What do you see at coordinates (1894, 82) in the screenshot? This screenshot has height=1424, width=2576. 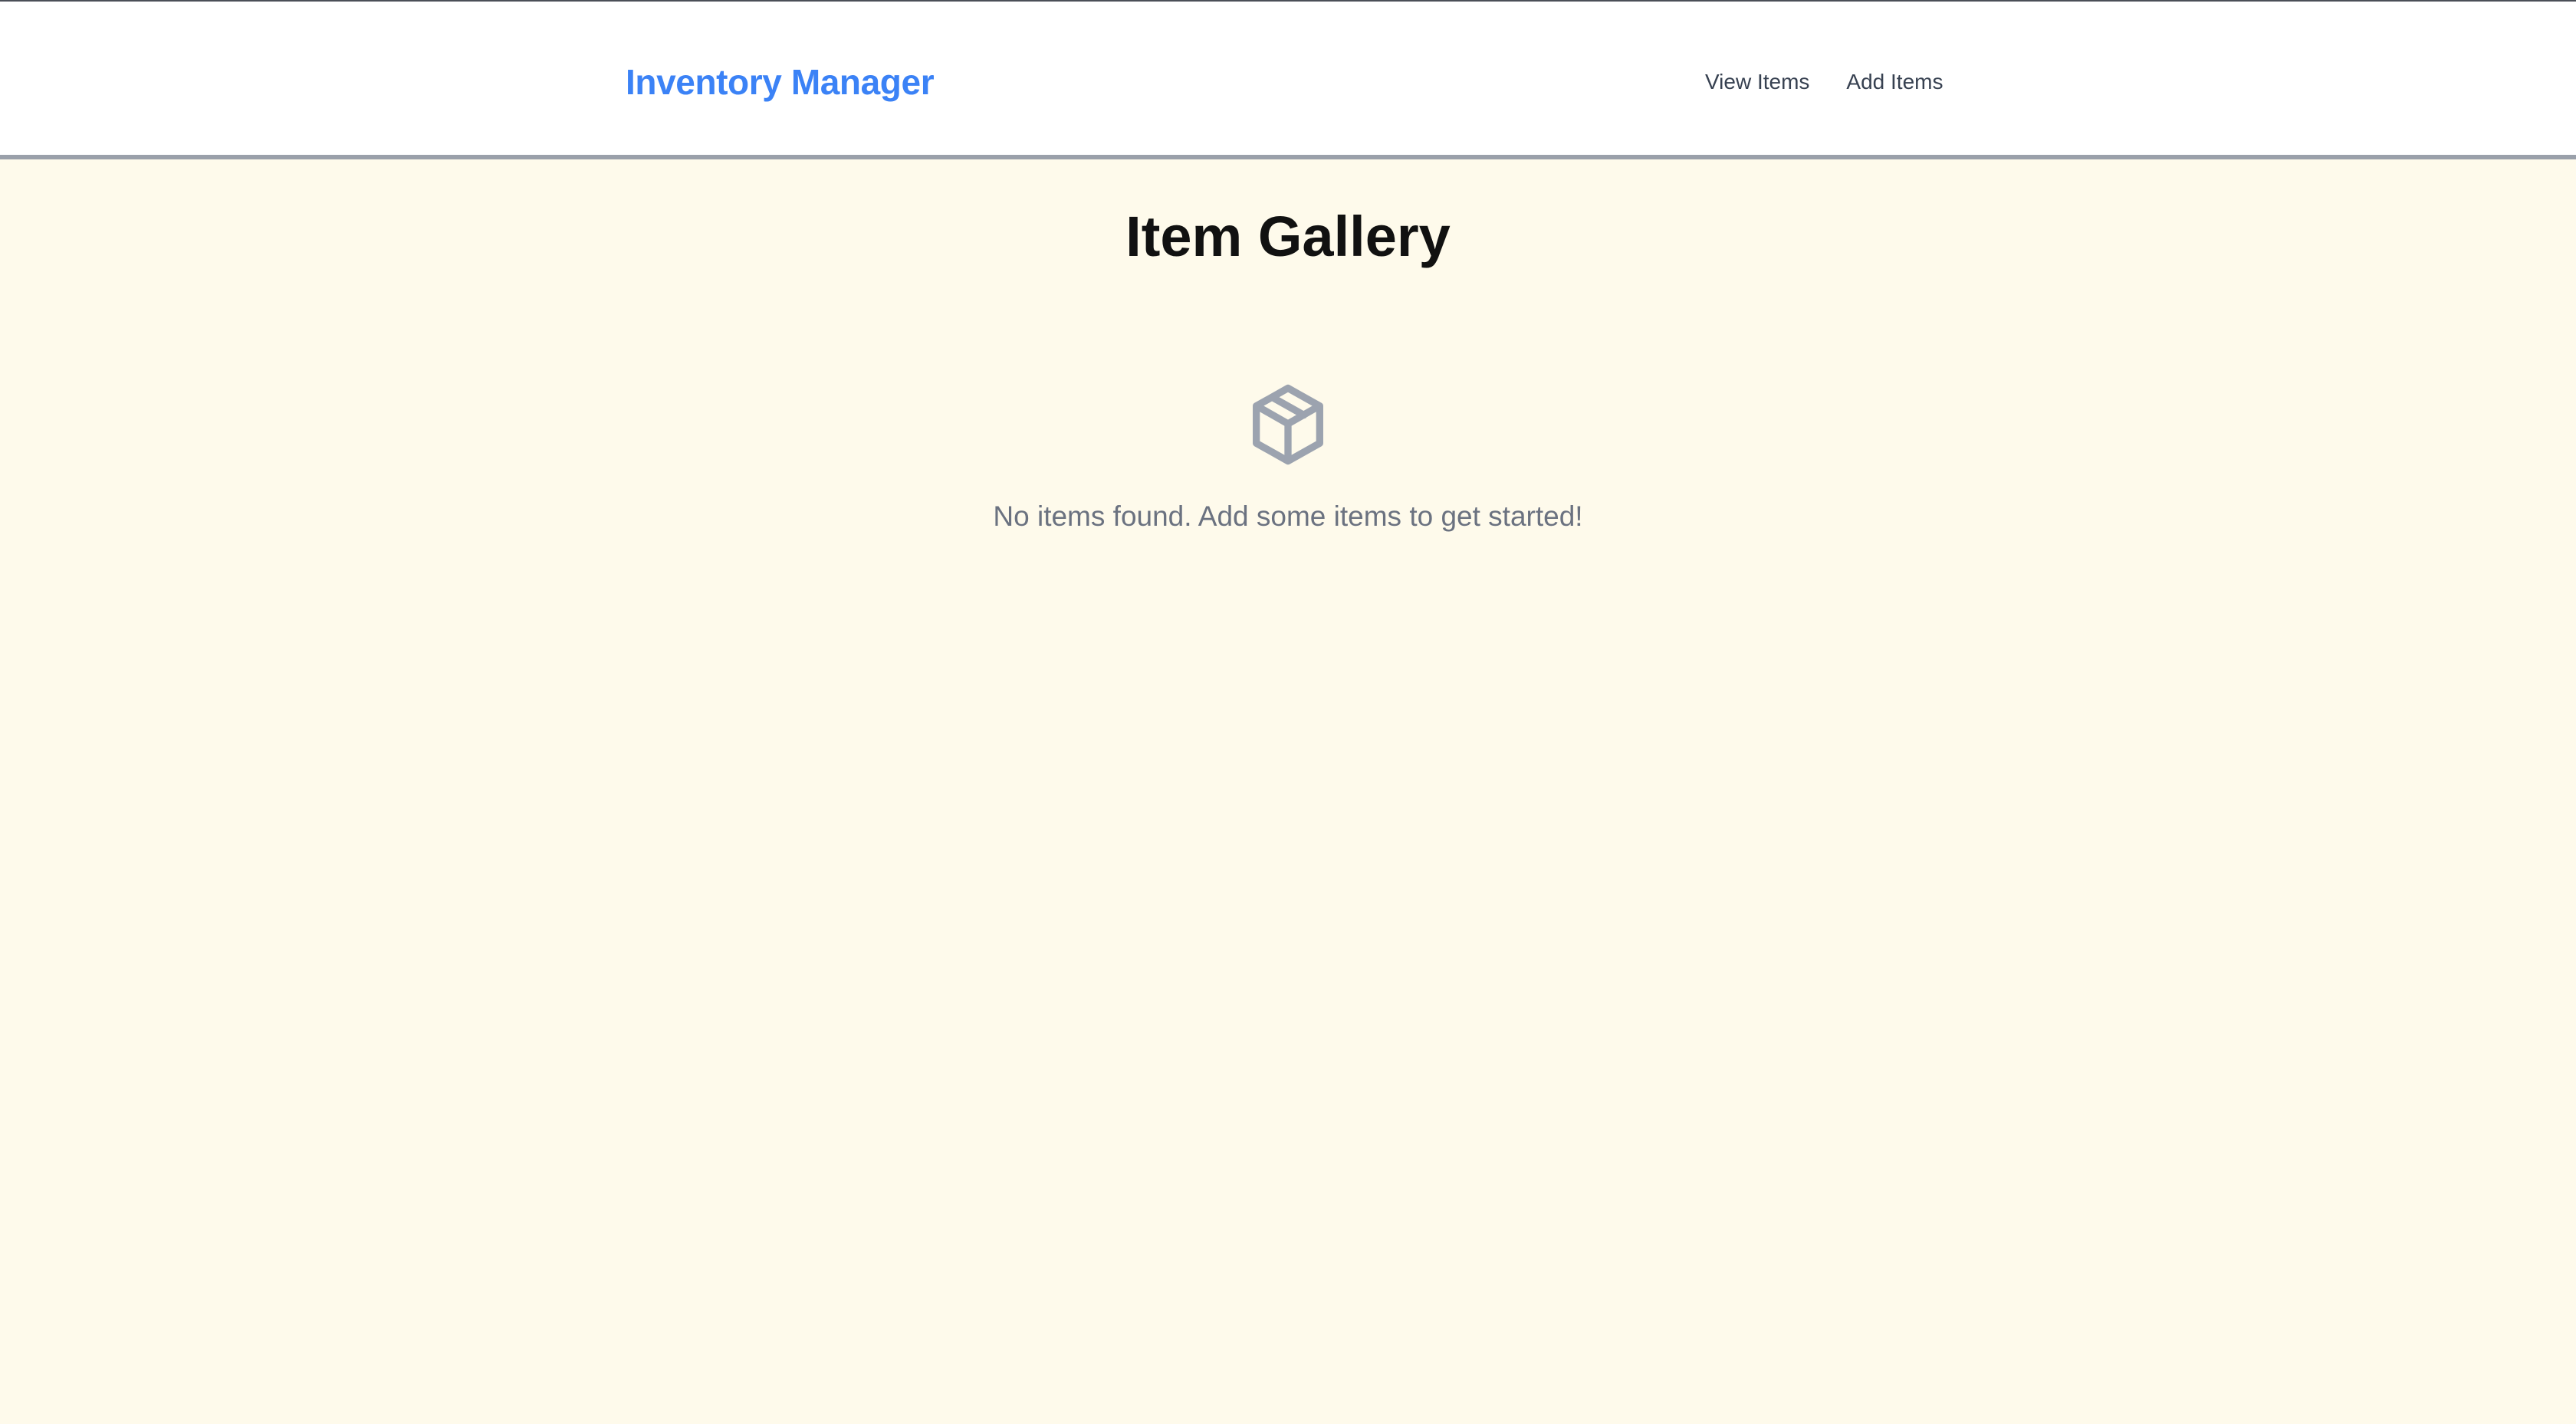 I see `nav-add-items-link: Add Items` at bounding box center [1894, 82].